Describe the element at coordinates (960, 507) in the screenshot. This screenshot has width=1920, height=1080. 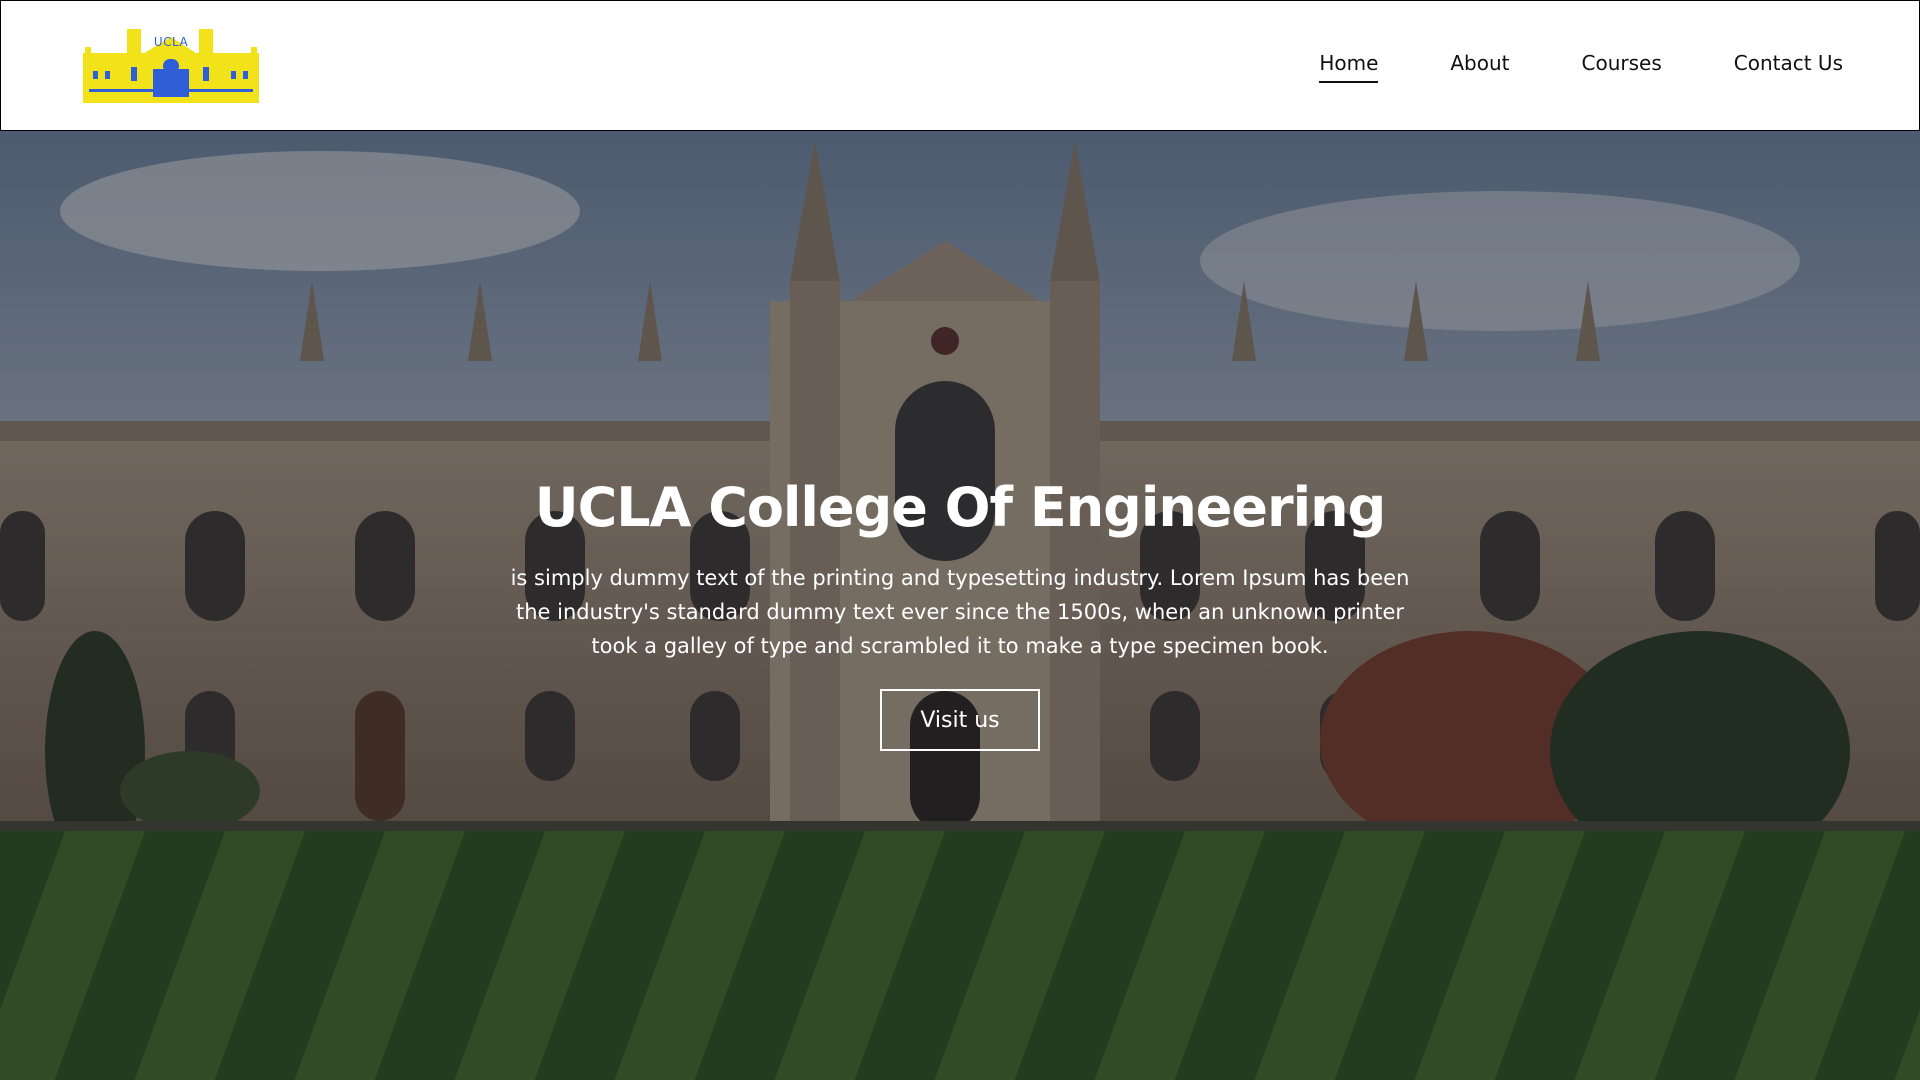
I see `hero-title: UCLA College Of Engineering` at that location.